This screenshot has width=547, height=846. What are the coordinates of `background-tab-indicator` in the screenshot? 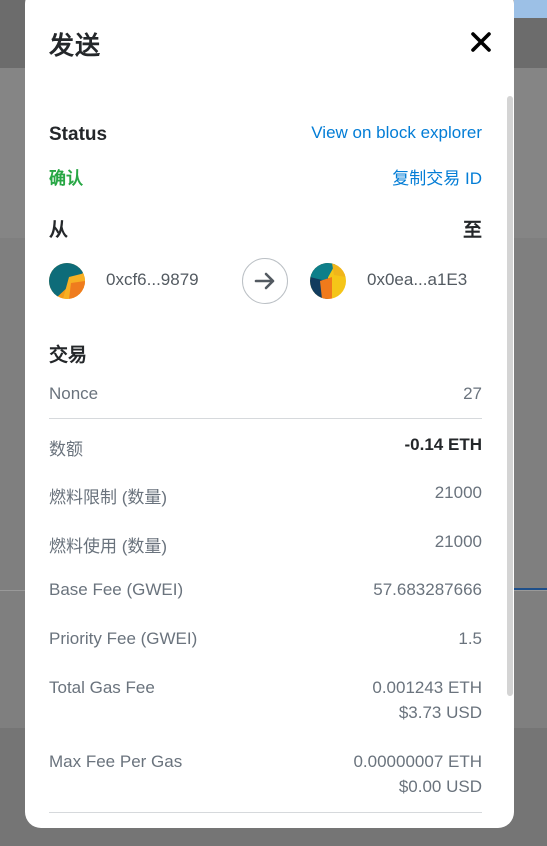 It's located at (530, 589).